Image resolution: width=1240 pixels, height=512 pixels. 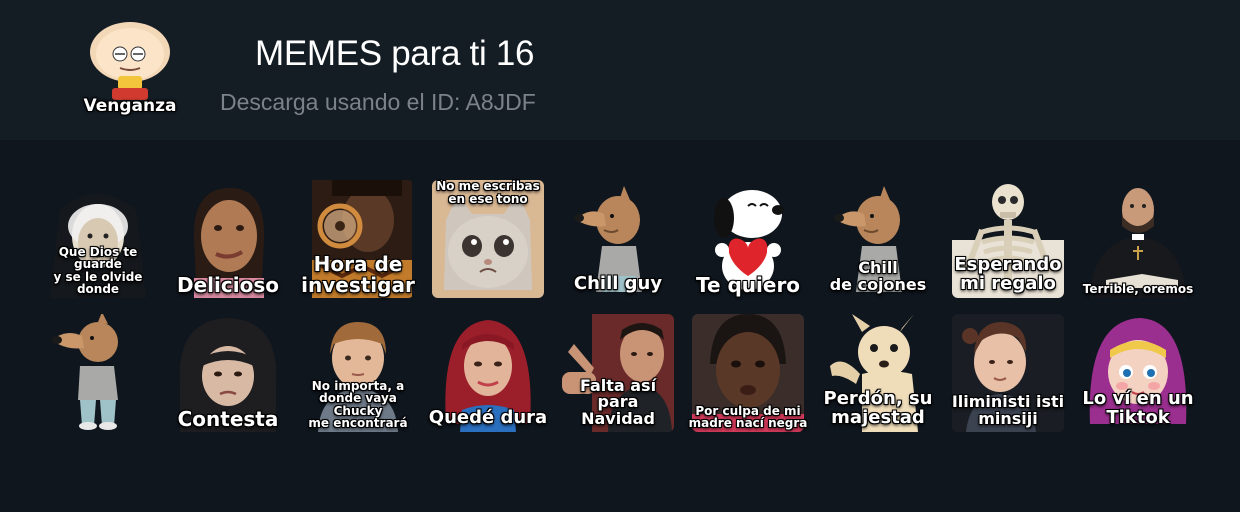 I want to click on sticker-item: Chill guy, so click(x=618, y=238).